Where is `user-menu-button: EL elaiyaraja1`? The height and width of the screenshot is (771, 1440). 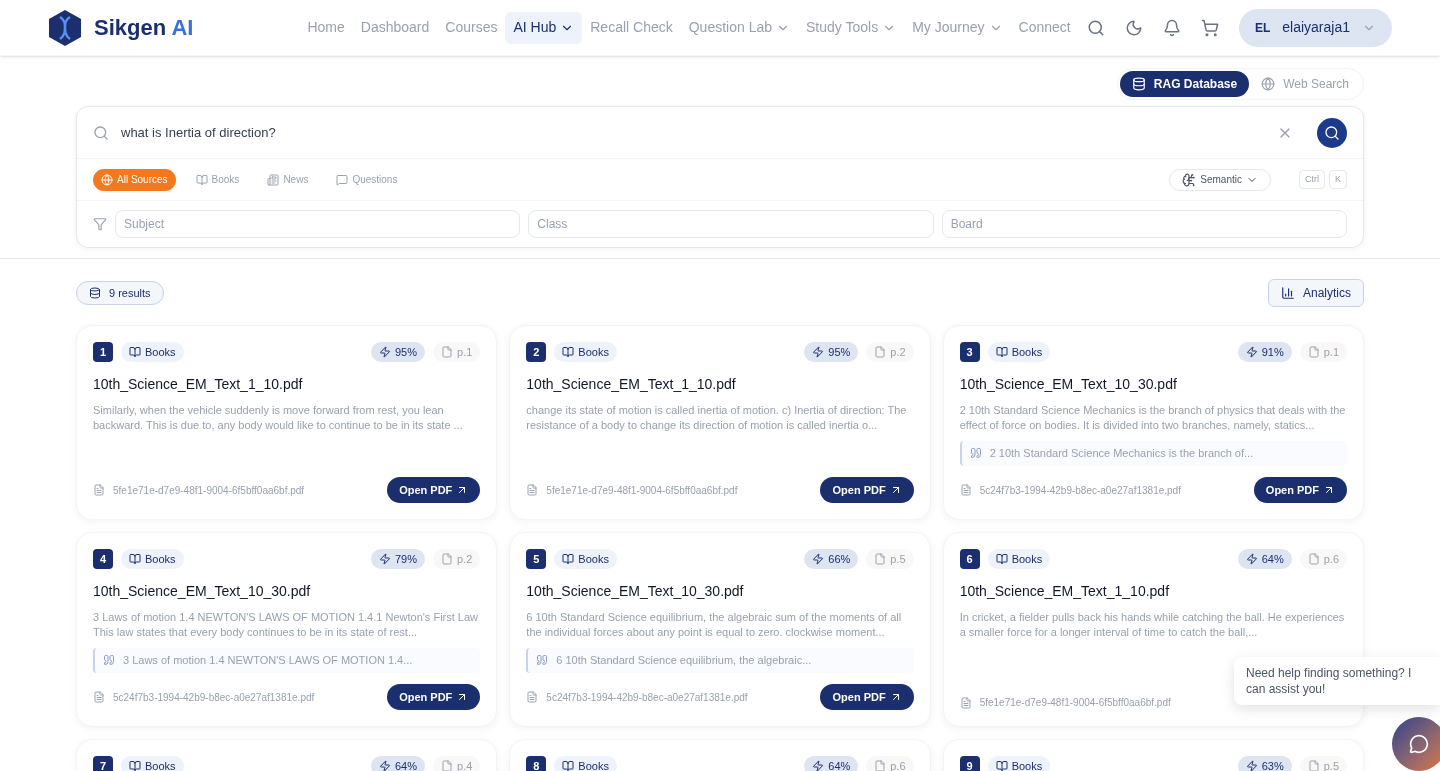 user-menu-button: EL elaiyaraja1 is located at coordinates (1315, 27).